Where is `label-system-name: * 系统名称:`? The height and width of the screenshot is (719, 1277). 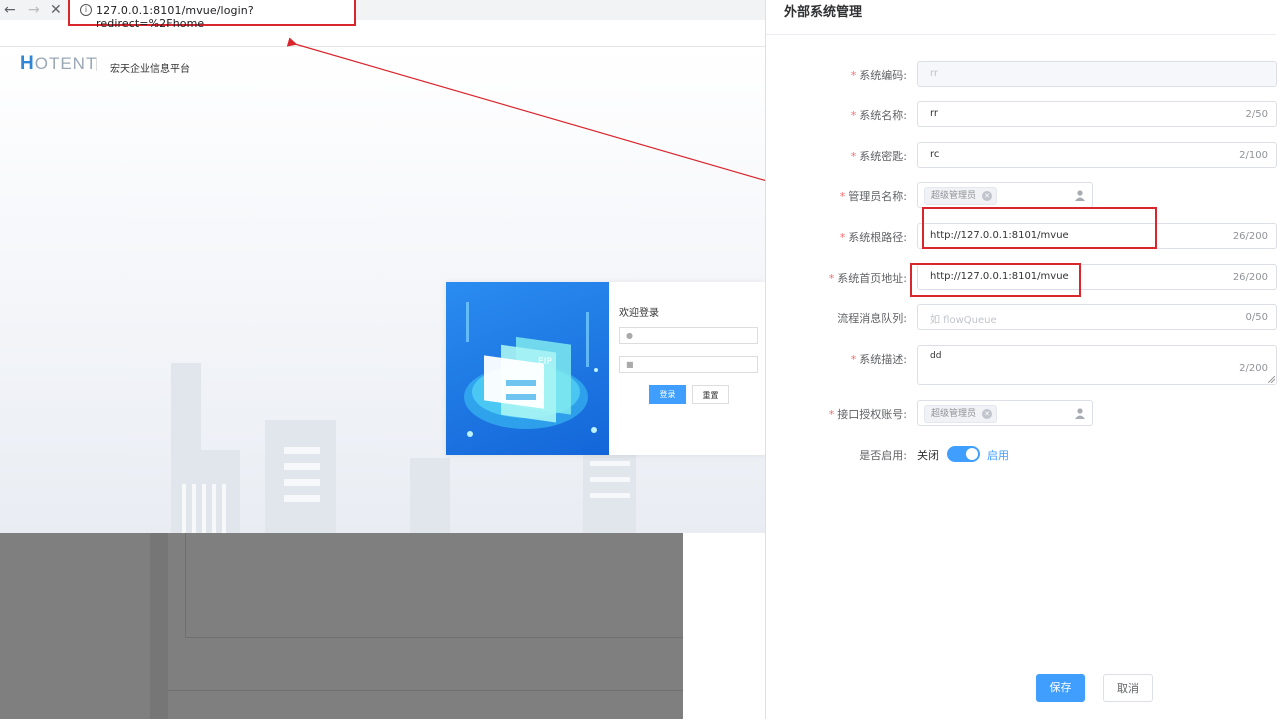
label-system-name: * 系统名称: is located at coordinates (878, 115).